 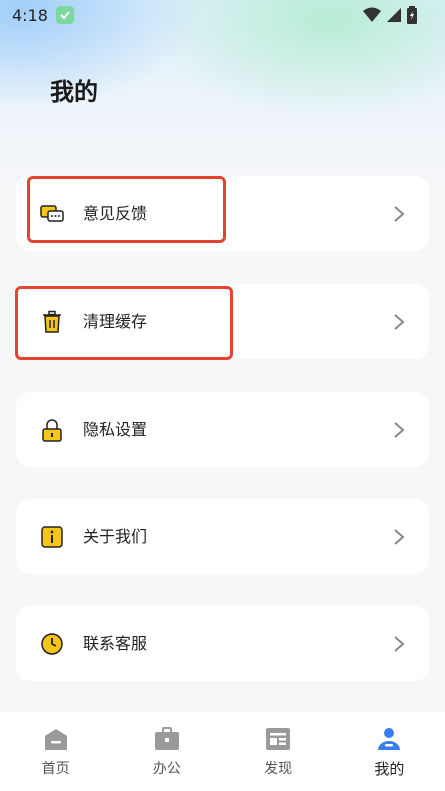 I want to click on menu-item-label: 联系客服, so click(x=115, y=643).